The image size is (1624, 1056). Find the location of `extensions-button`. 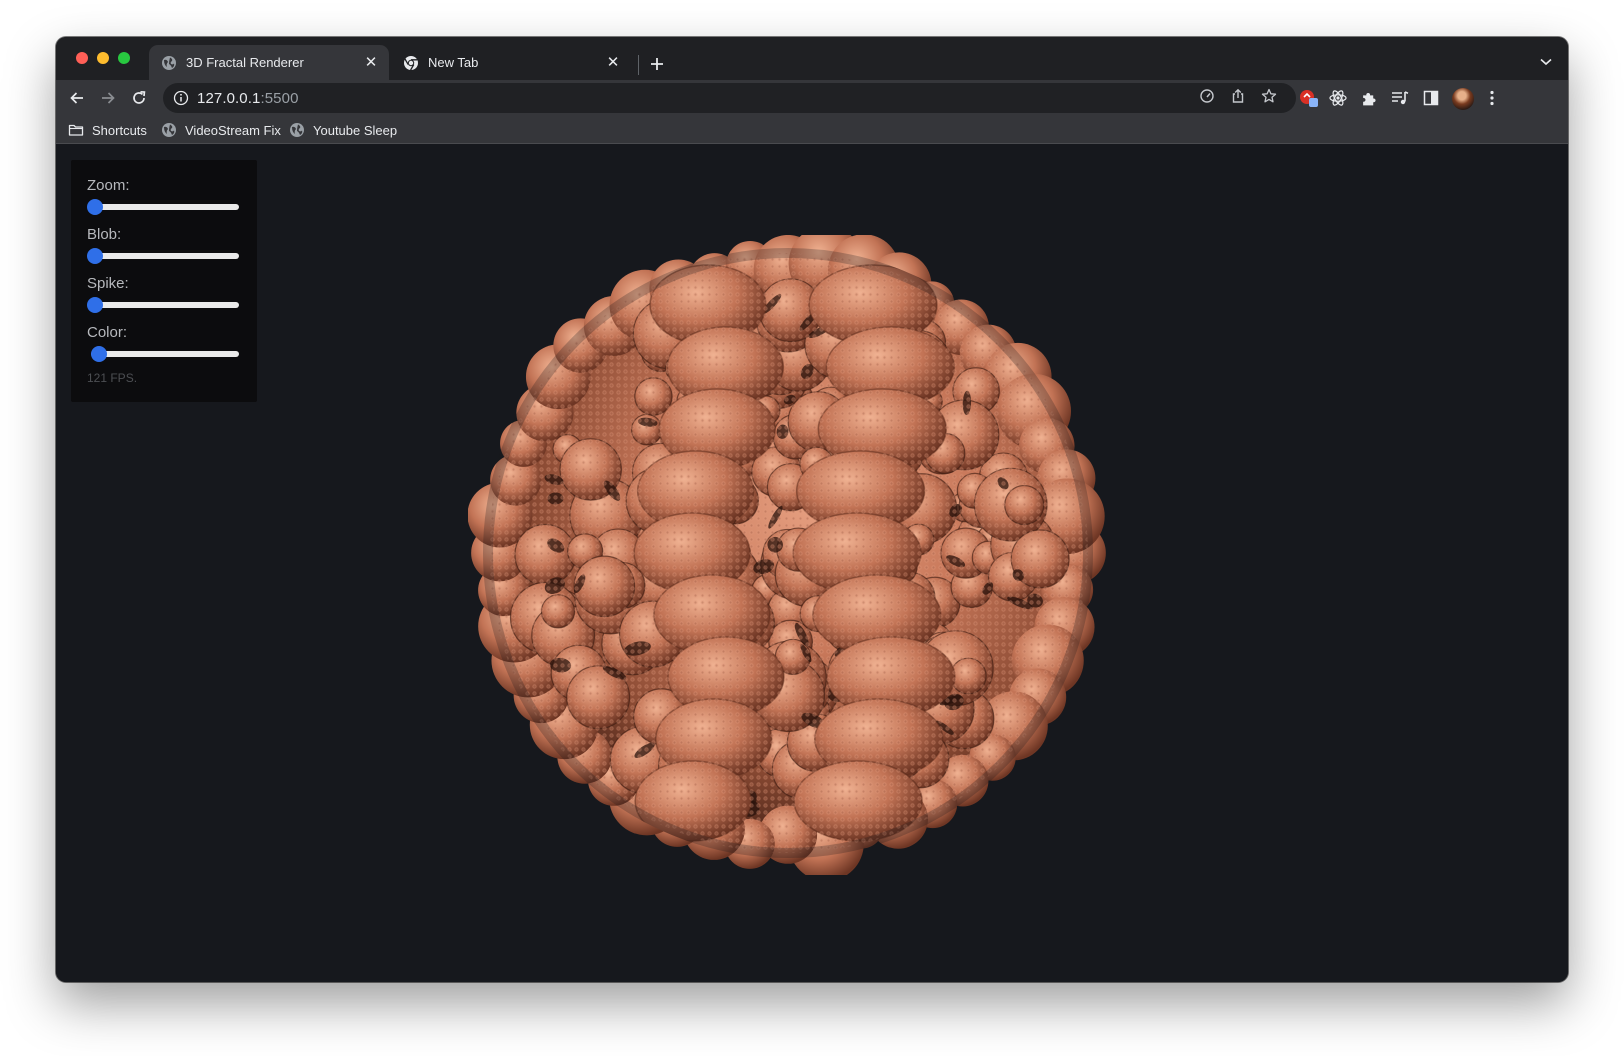

extensions-button is located at coordinates (1369, 98).